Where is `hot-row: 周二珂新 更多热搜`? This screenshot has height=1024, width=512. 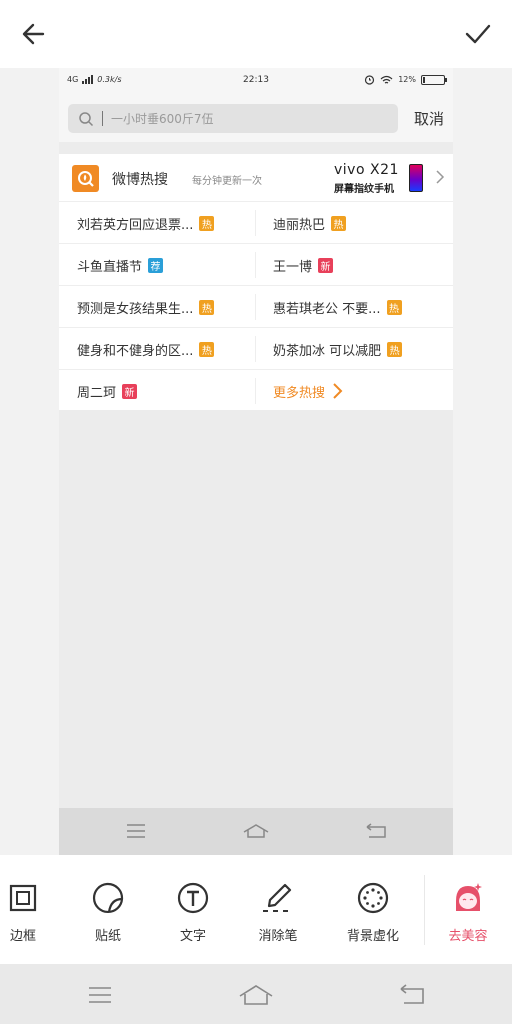 hot-row: 周二珂新 更多热搜 is located at coordinates (256, 391).